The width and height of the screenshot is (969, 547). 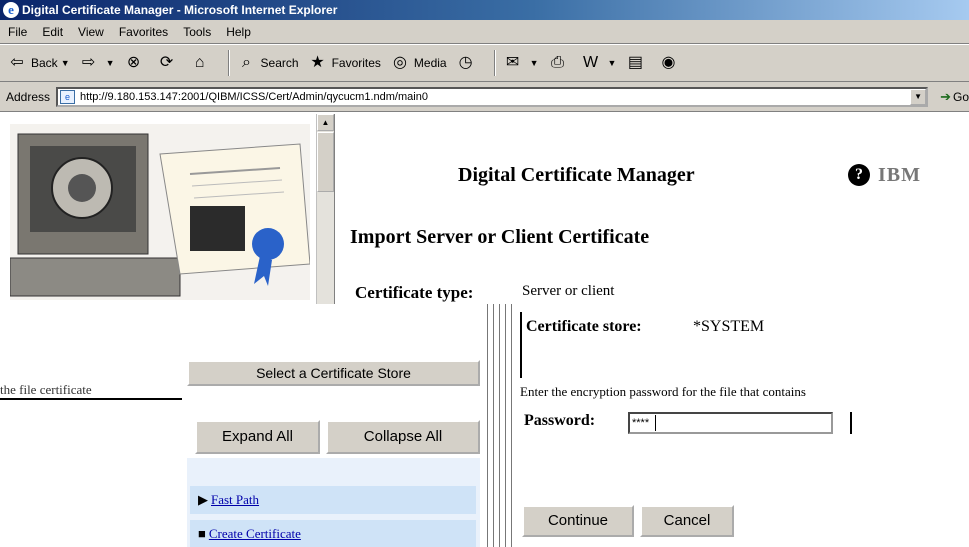 I want to click on home-button: ⌂, so click(x=201, y=63).